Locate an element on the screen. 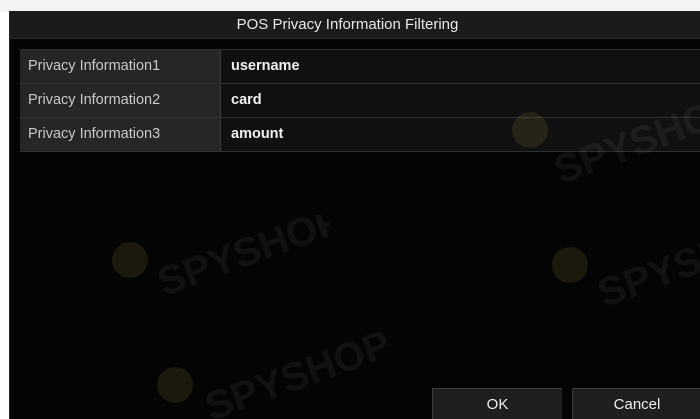  privacy-info-row-3: Privacy Information3 amount is located at coordinates (360, 135).